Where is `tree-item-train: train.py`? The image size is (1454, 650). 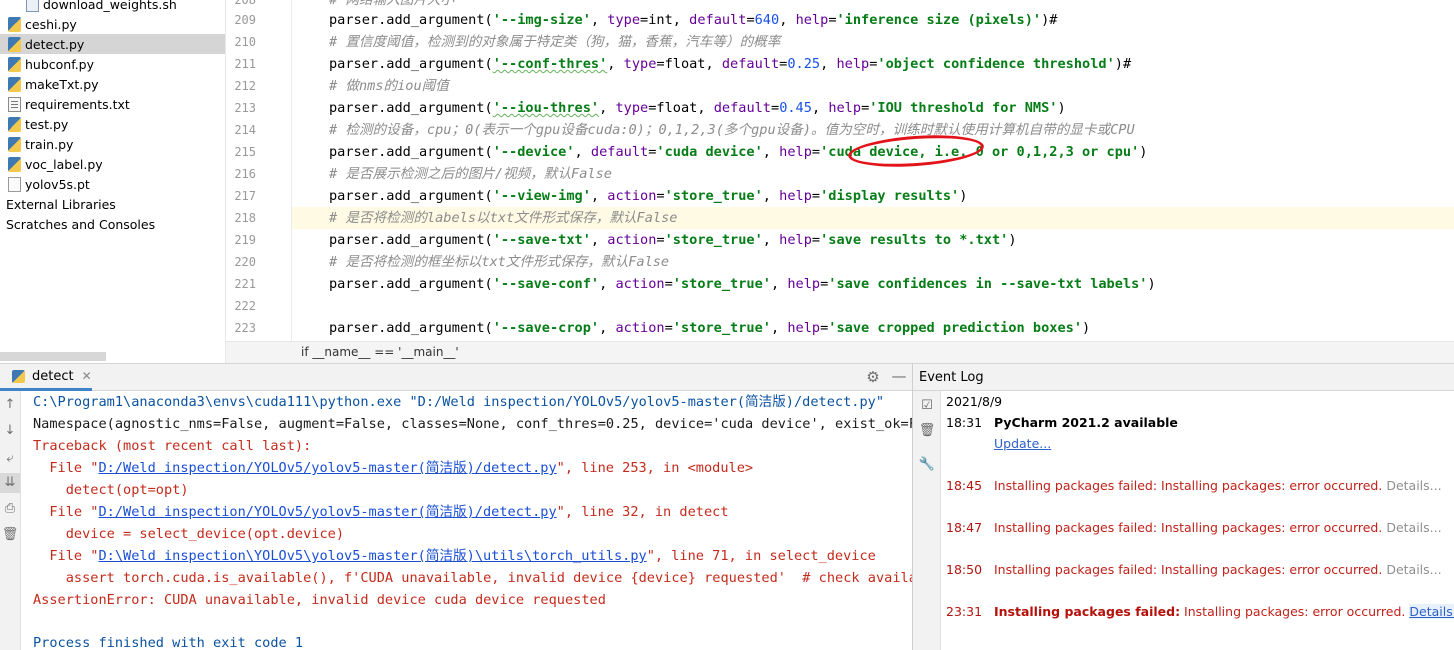 tree-item-train: train.py is located at coordinates (112, 144).